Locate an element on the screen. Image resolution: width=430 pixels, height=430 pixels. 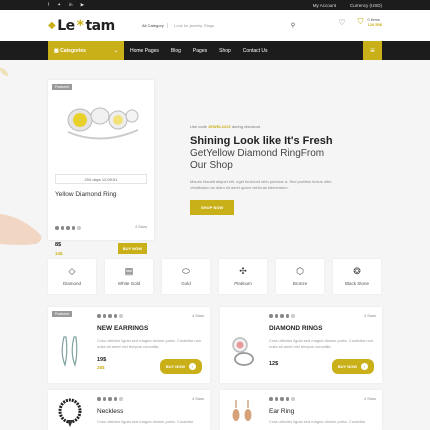
linkedin-icon: in is located at coordinates (71, 5).